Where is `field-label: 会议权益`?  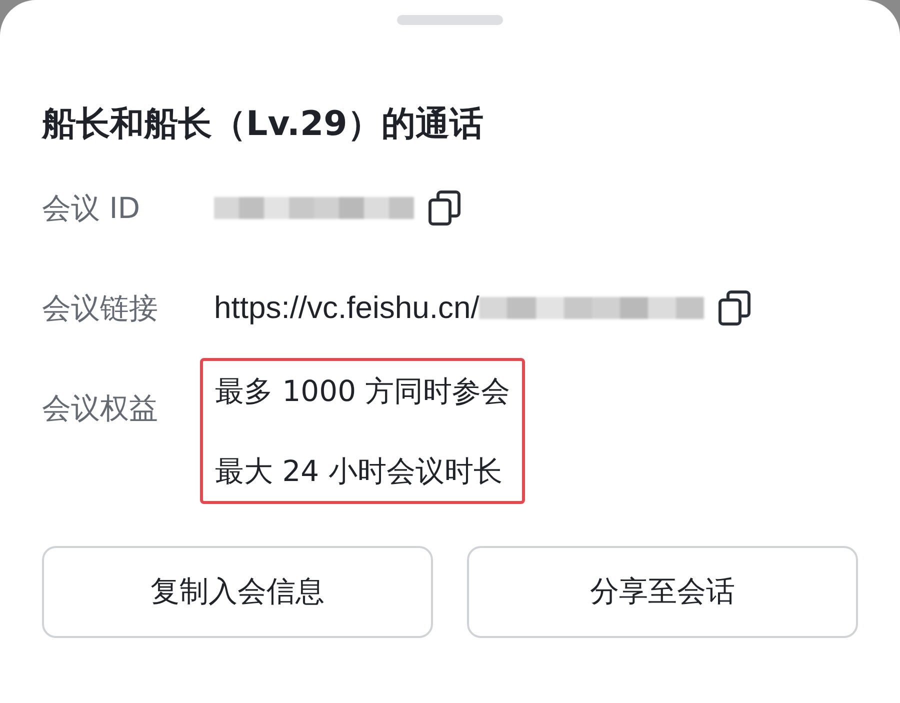 field-label: 会议权益 is located at coordinates (100, 408).